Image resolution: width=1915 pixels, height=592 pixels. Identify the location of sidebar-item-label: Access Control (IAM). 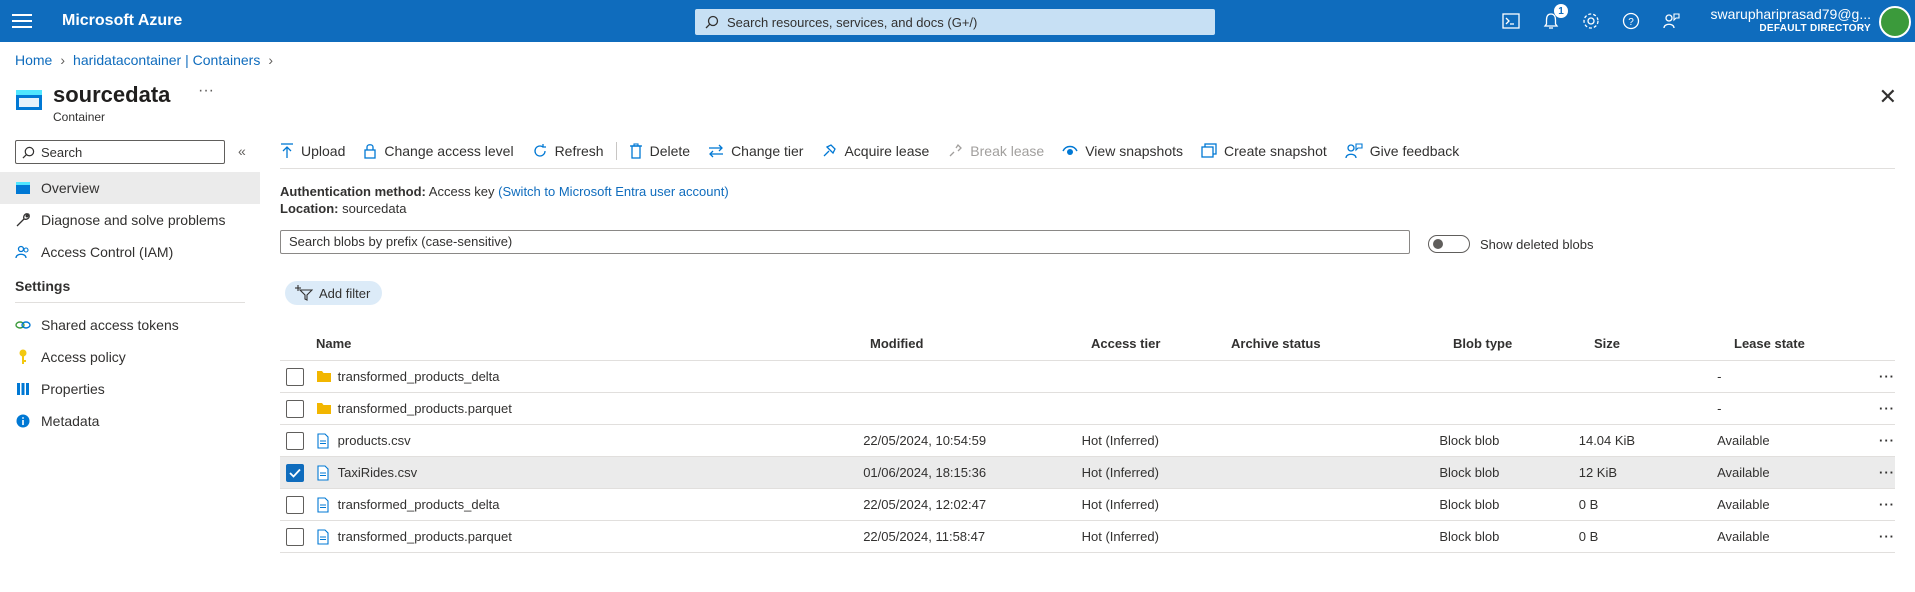
(107, 252).